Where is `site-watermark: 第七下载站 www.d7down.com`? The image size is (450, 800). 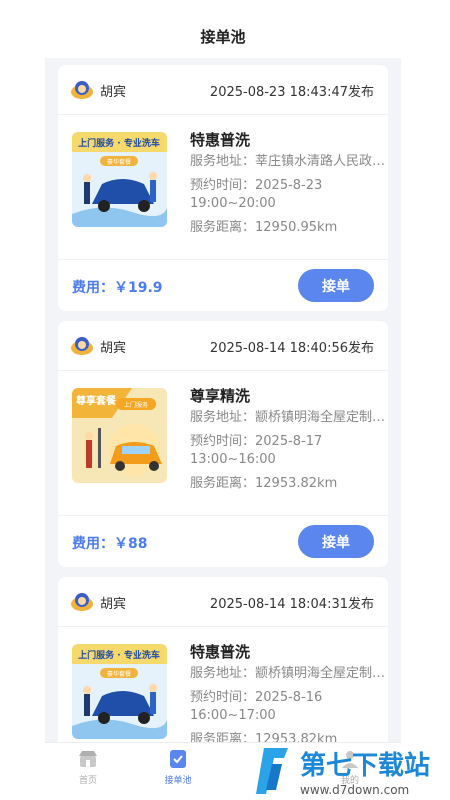 site-watermark: 第七下载站 www.d7down.com is located at coordinates (343, 772).